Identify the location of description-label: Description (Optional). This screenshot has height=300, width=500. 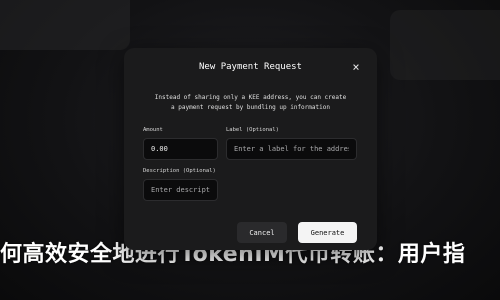
(179, 171).